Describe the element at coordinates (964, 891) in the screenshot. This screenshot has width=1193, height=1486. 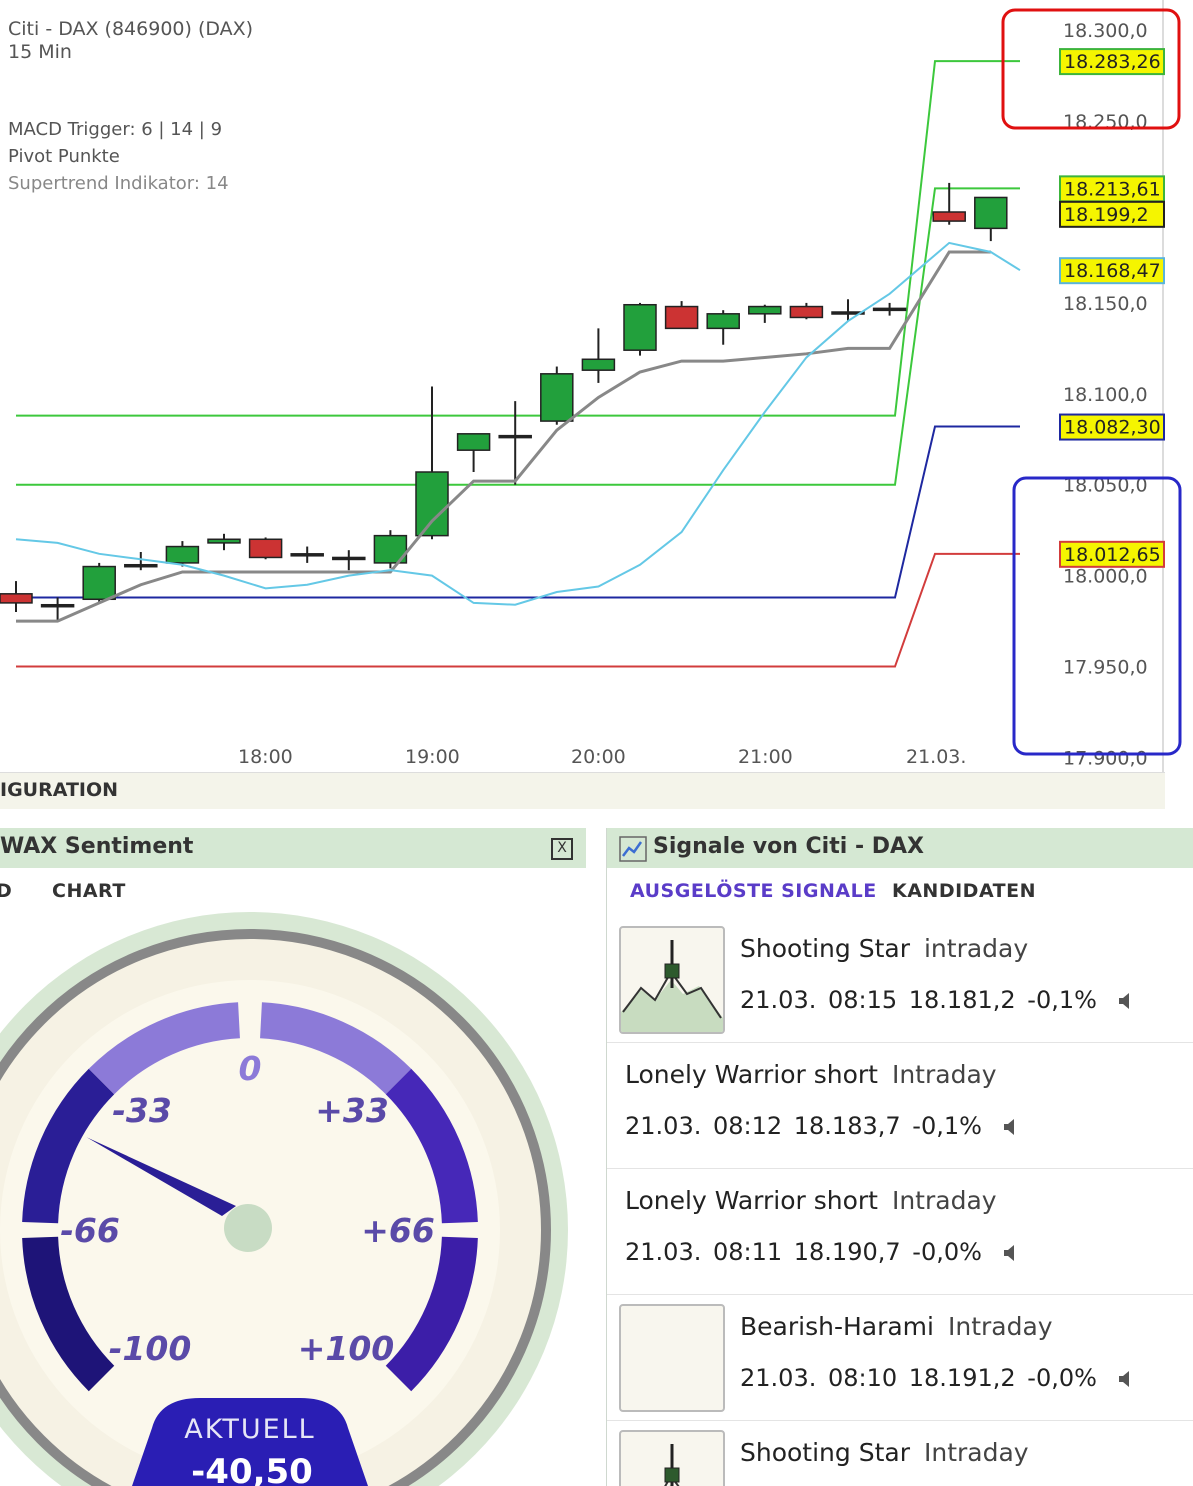
I see `tab-candidates: KANDIDATEN` at that location.